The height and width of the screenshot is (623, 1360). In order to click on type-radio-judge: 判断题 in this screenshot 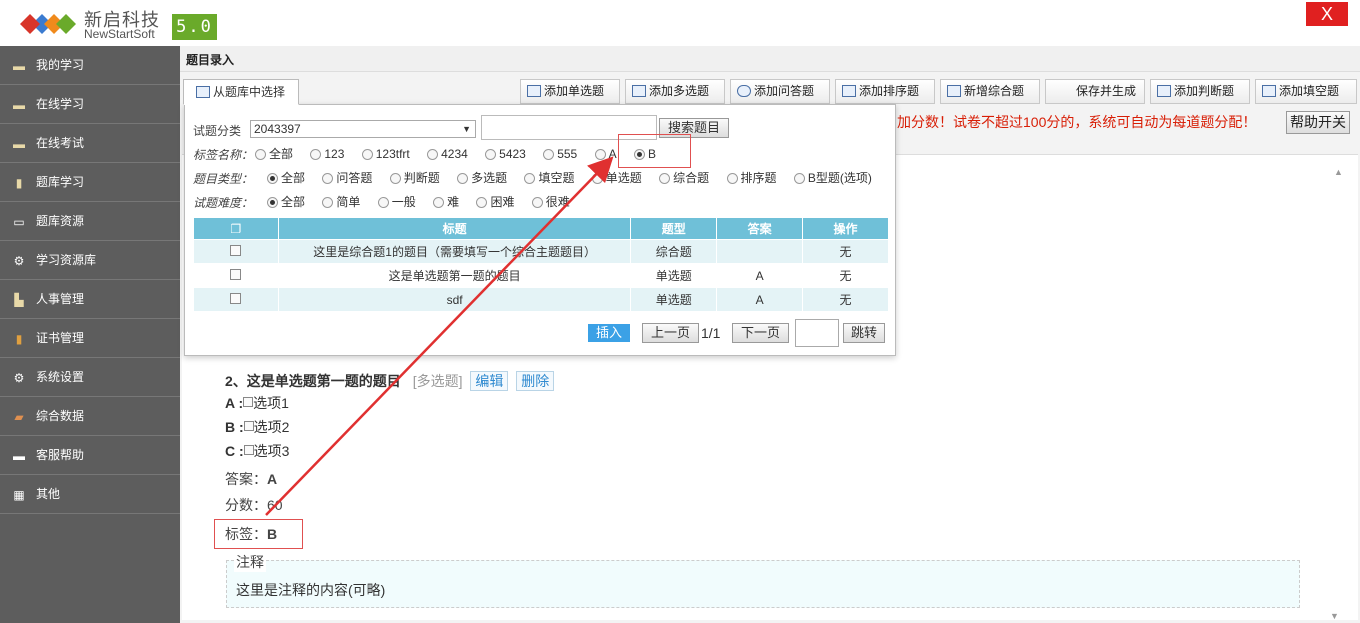, I will do `click(414, 177)`.